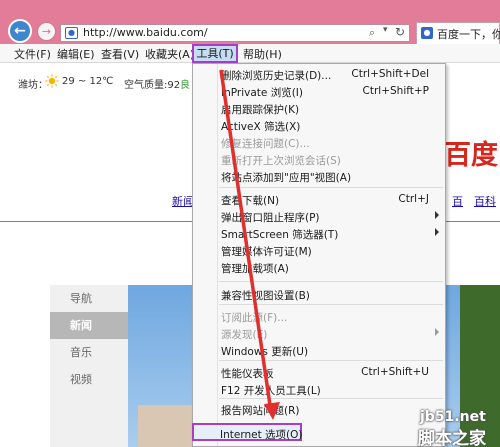 The image size is (500, 447). I want to click on tools-menu-item: InPrivate 浏览(I) Ctrl+Shift+P, so click(319, 91).